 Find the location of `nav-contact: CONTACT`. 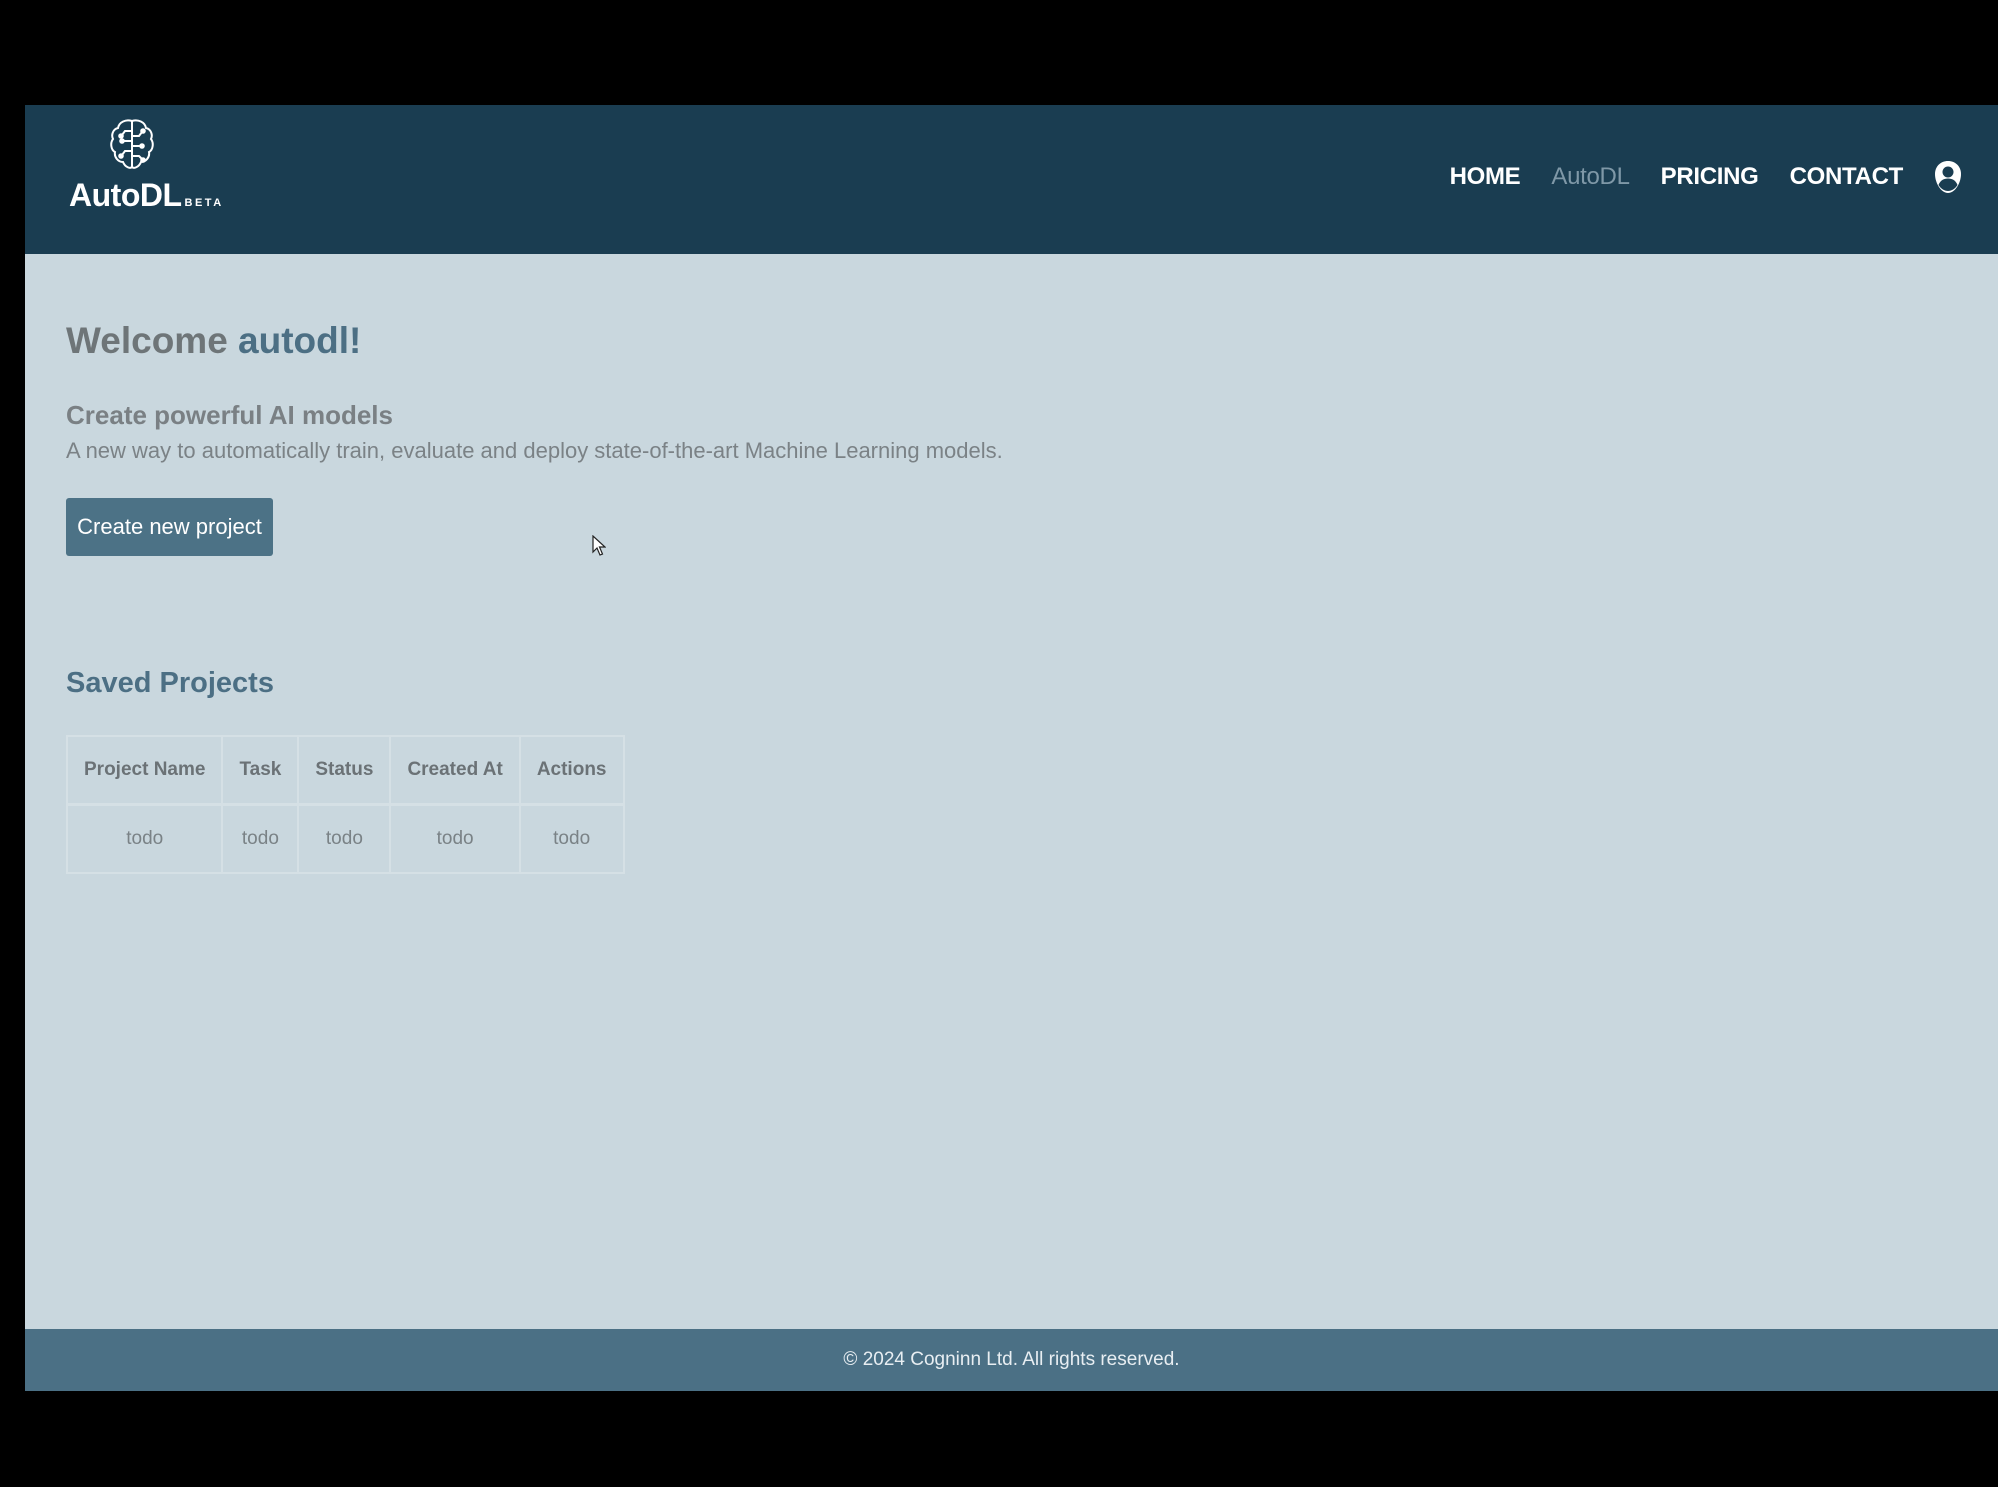

nav-contact: CONTACT is located at coordinates (1847, 177).